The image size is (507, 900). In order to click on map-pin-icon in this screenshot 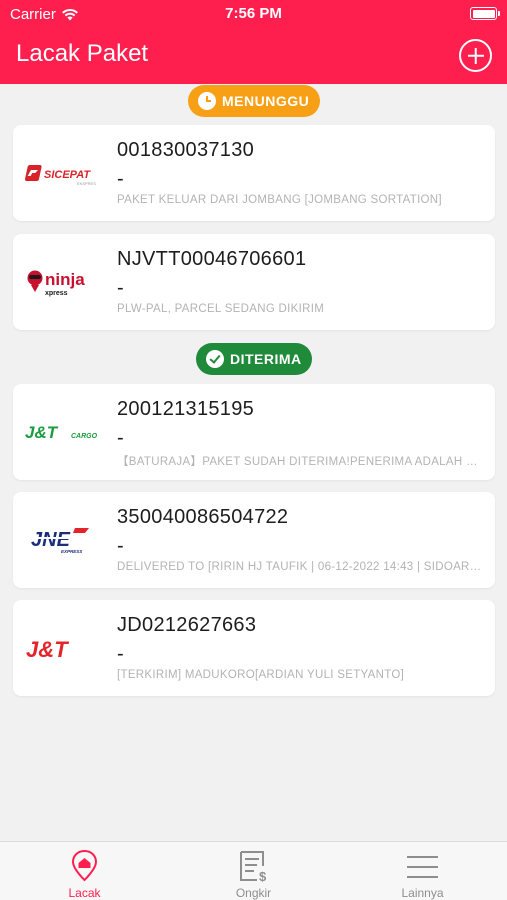, I will do `click(84, 865)`.